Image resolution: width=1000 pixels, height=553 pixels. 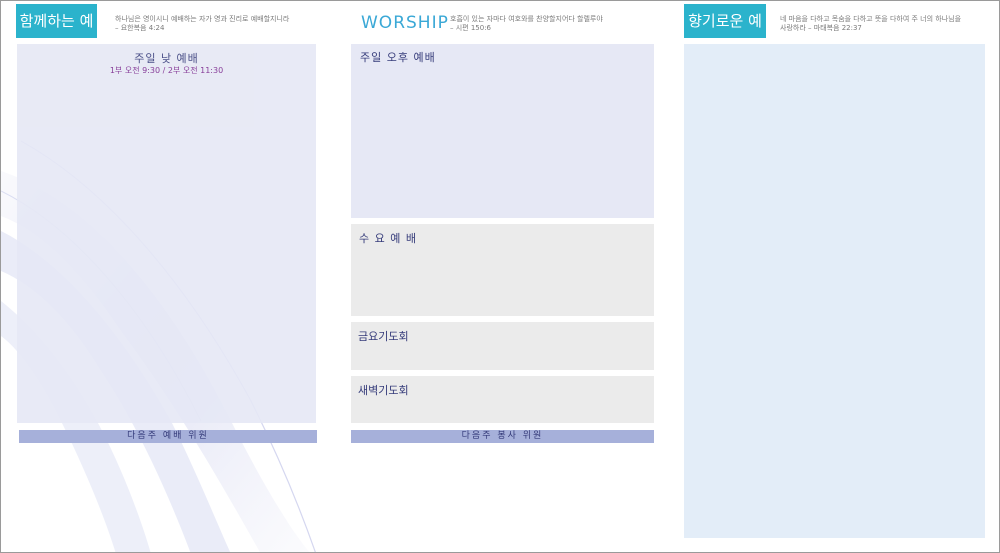 I want to click on center-verse-line2: – 시편 150:6, so click(x=471, y=28).